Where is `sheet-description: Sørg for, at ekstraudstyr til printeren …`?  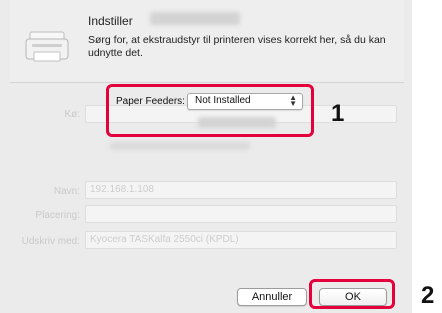 sheet-description: Sørg for, at ekstraudstyr til printeren … is located at coordinates (237, 46).